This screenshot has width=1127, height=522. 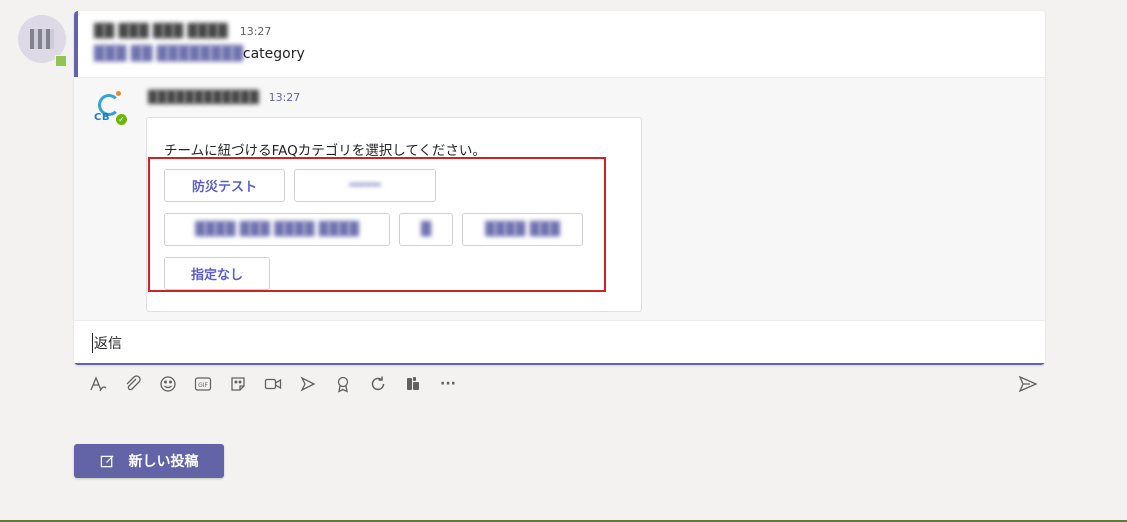 I want to click on more-icon: ···, so click(x=448, y=384).